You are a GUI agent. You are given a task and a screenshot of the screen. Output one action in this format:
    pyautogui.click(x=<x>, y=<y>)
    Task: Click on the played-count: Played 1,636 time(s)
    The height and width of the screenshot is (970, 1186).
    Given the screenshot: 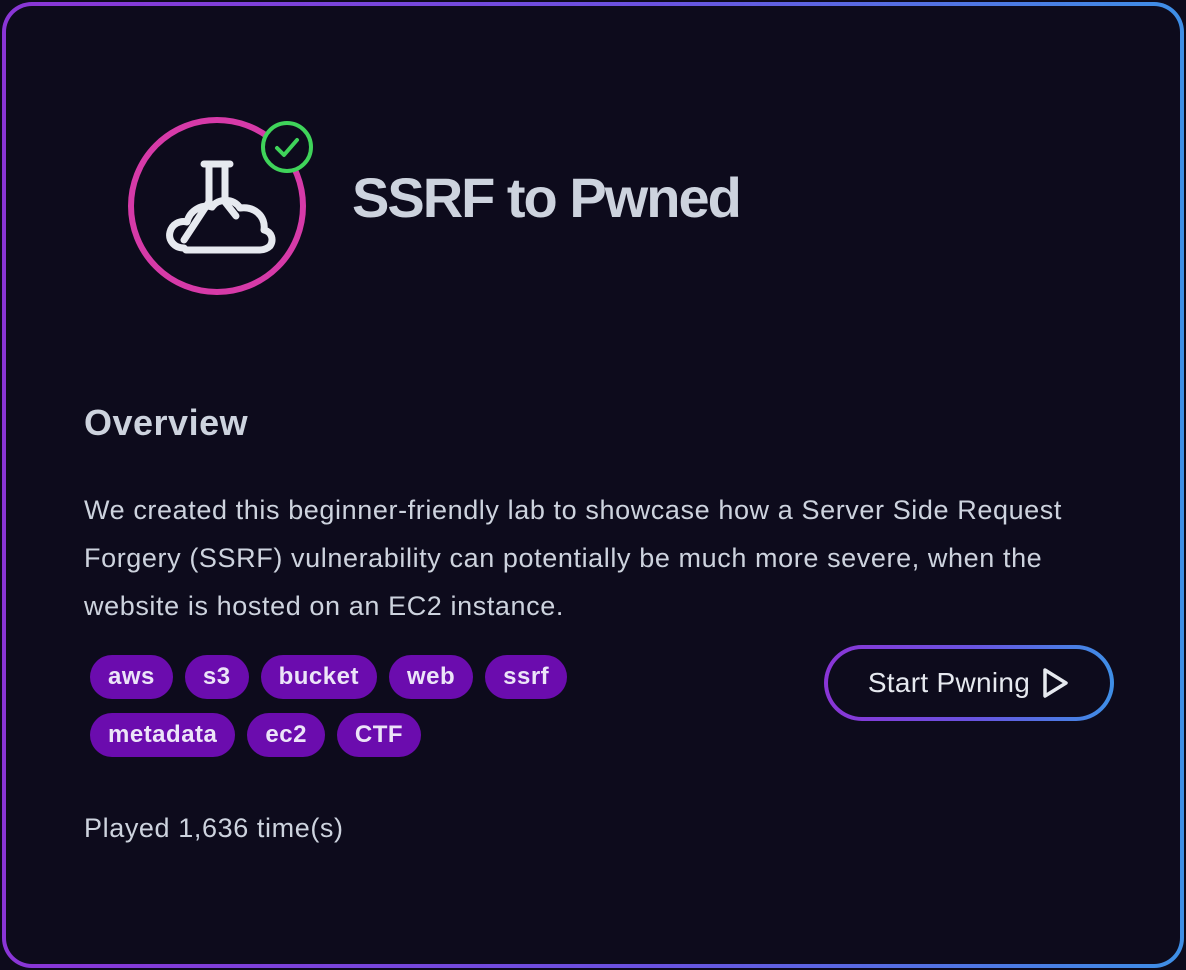 What is the action you would take?
    pyautogui.click(x=214, y=828)
    